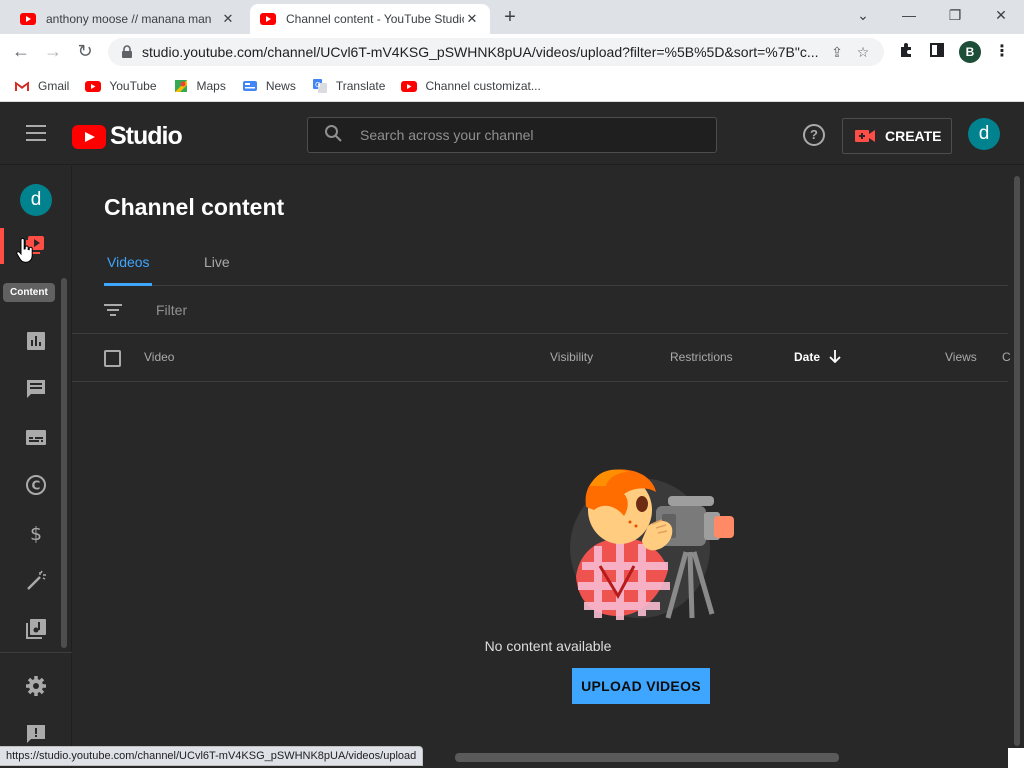 This screenshot has height=768, width=1024. Describe the element at coordinates (127, 52) in the screenshot. I see `lock-icon` at that location.